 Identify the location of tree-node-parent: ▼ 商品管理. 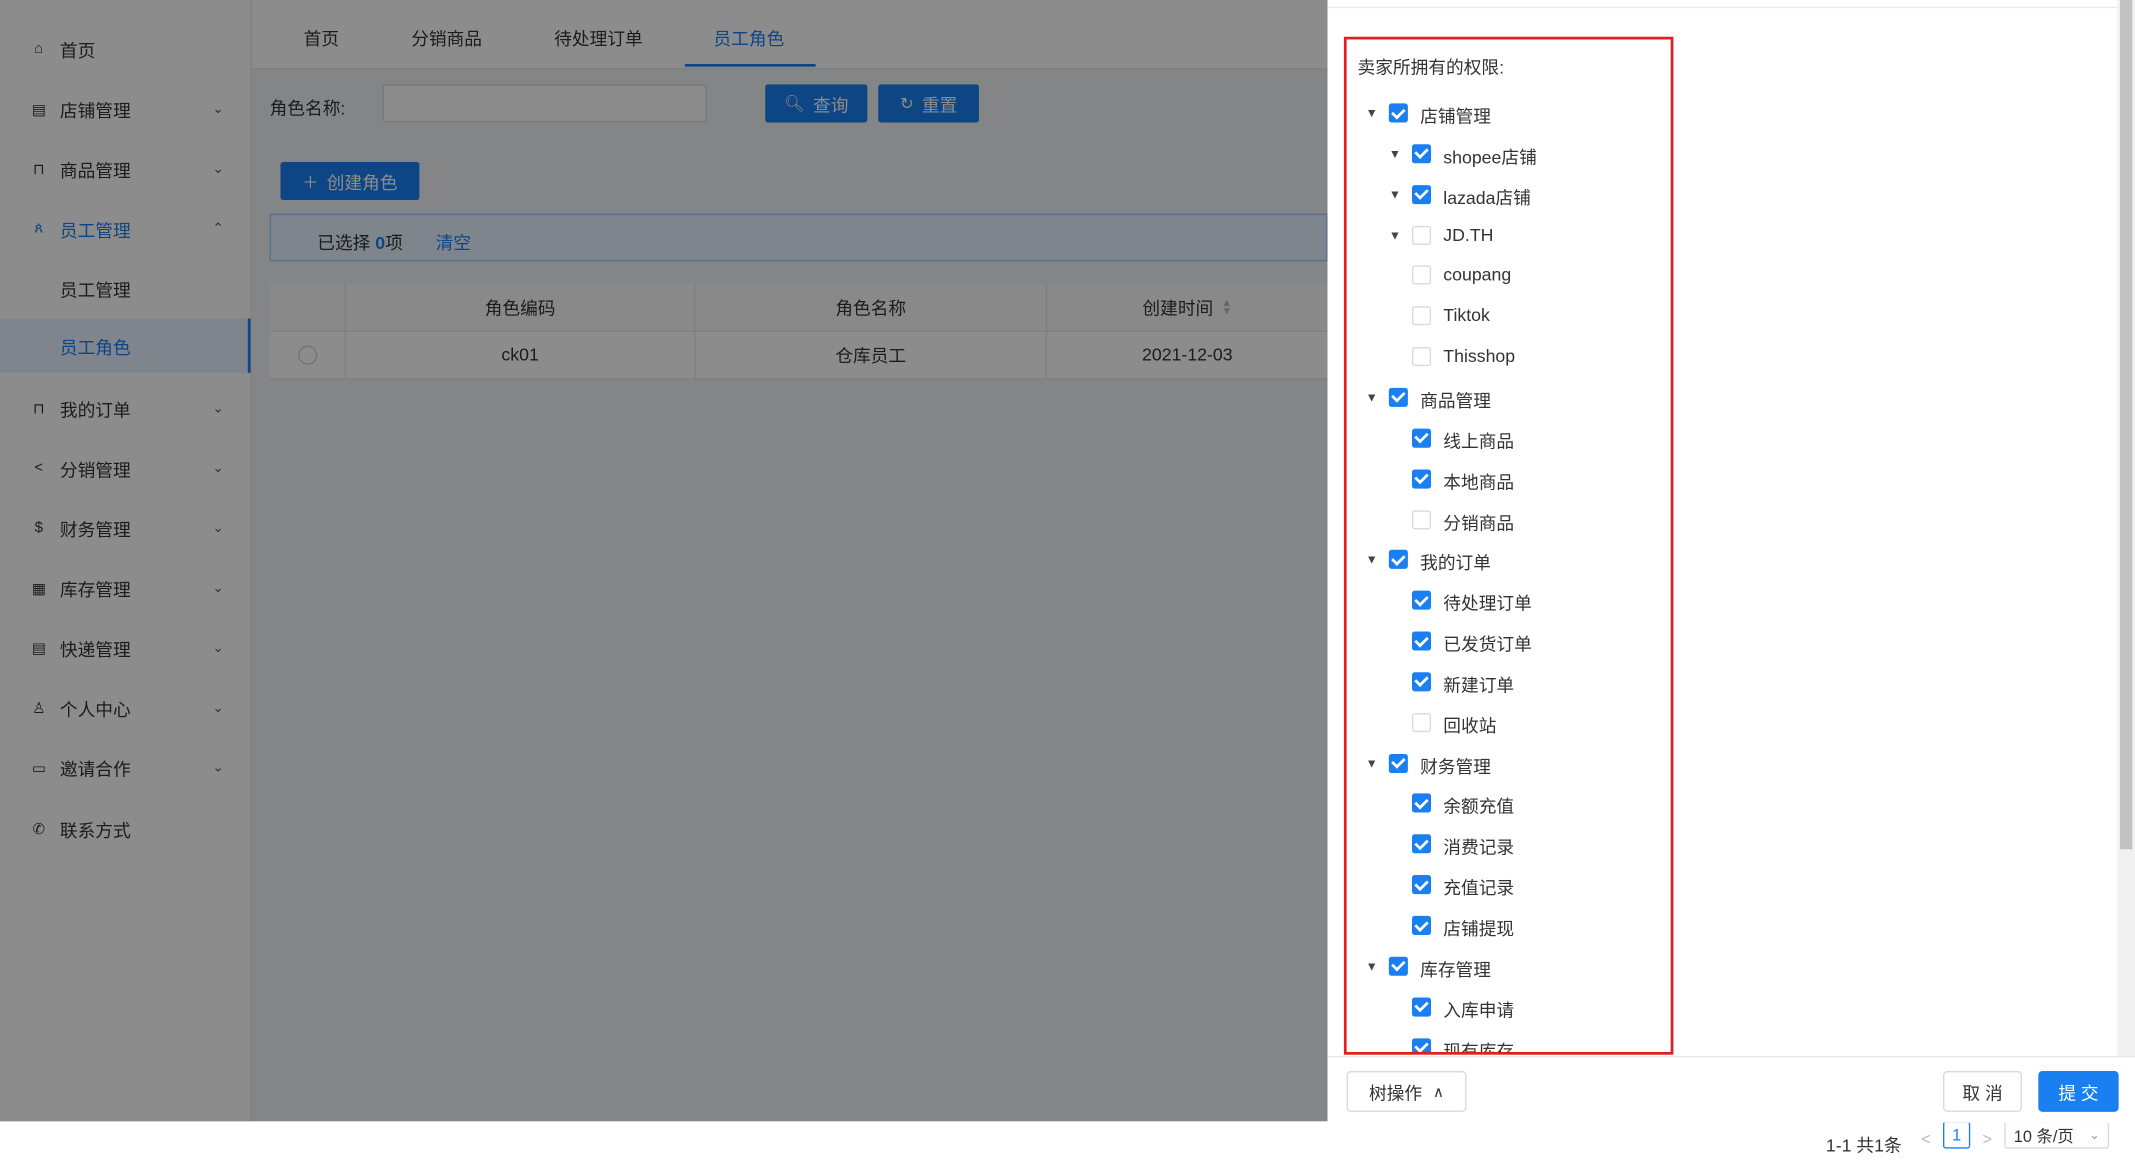
(1509, 397).